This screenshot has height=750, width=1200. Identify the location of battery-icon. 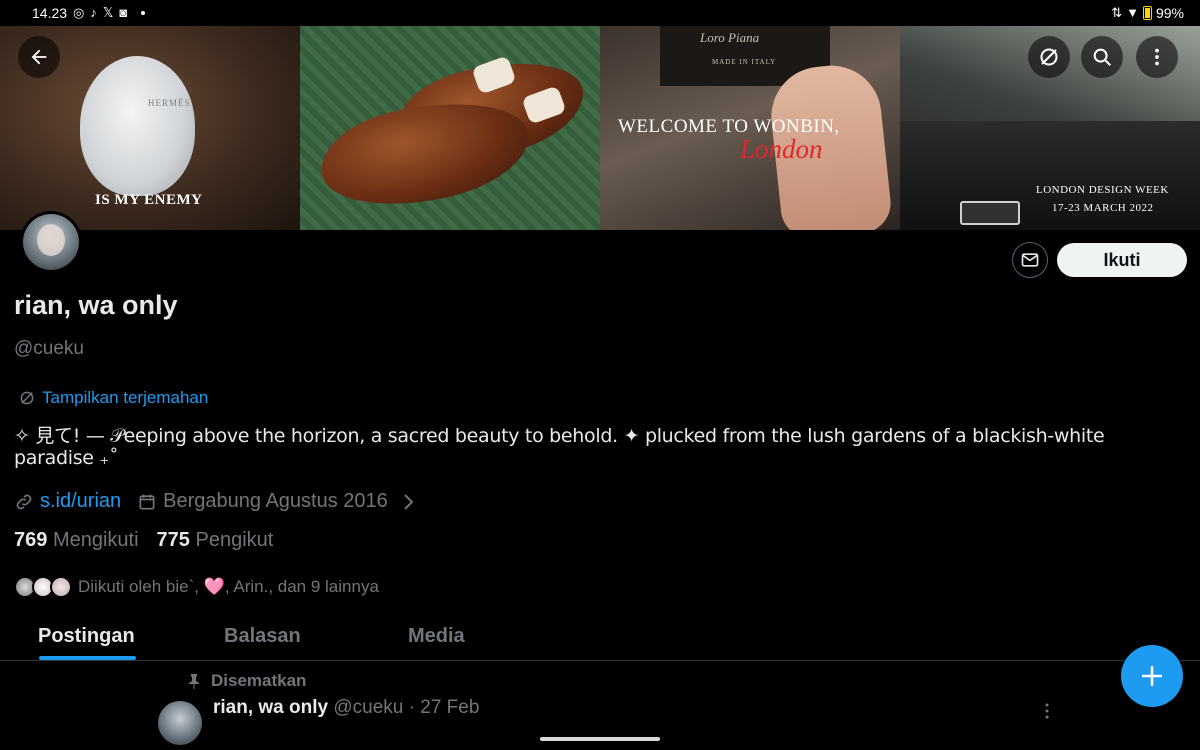
(1147, 13).